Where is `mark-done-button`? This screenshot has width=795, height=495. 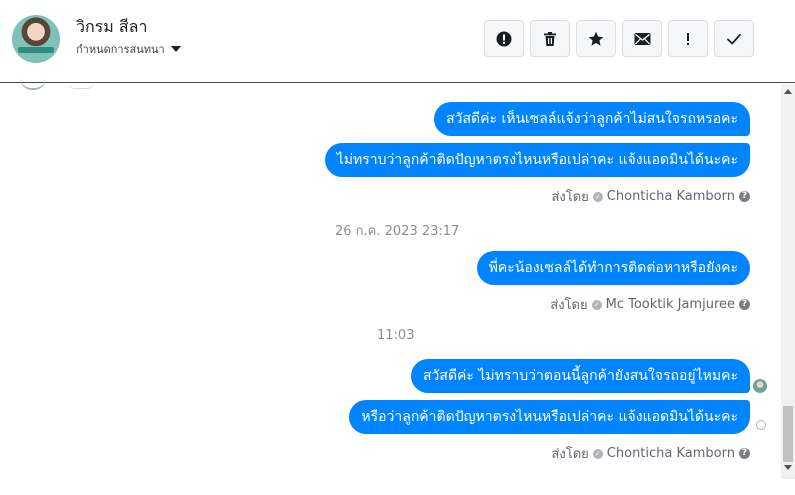
mark-done-button is located at coordinates (734, 38).